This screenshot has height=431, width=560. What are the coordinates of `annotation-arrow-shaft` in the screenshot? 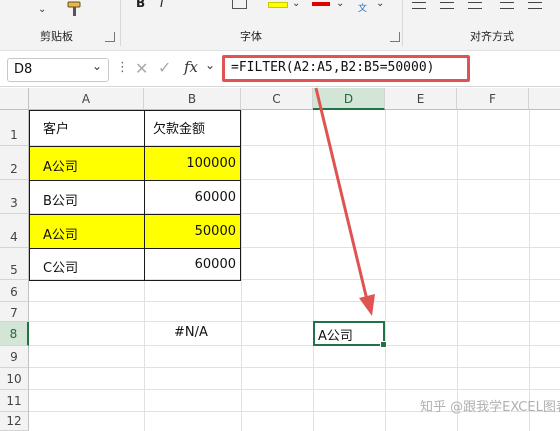 It's located at (341, 194).